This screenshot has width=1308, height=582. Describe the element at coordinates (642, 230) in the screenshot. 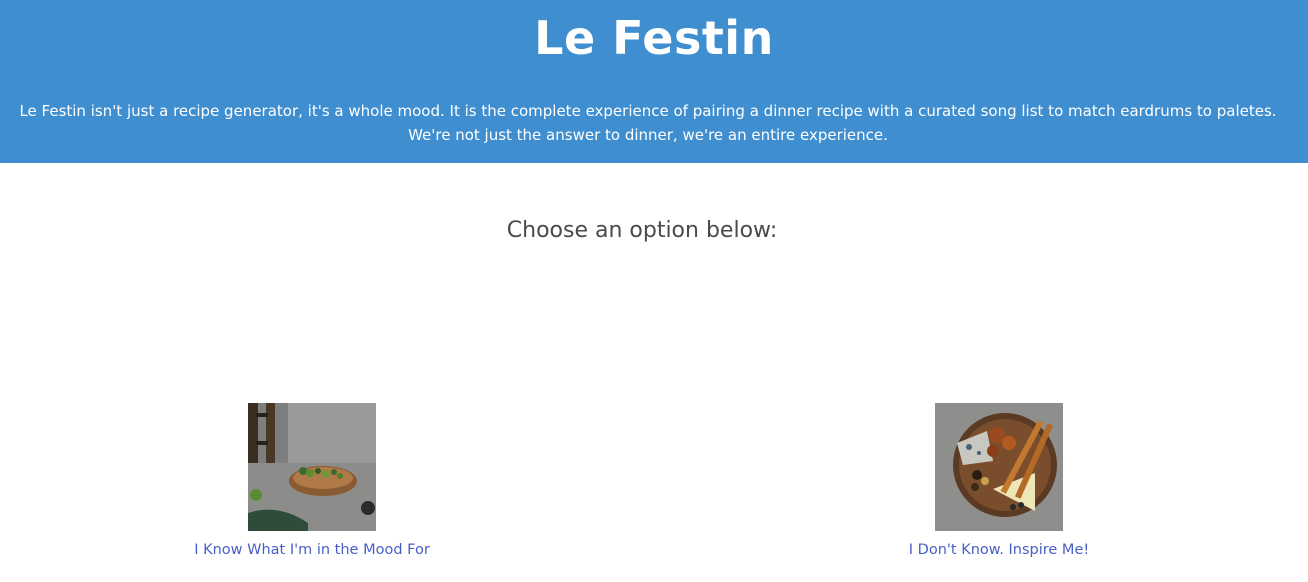

I see `choose-option-prompt: Choose an option below:` at that location.